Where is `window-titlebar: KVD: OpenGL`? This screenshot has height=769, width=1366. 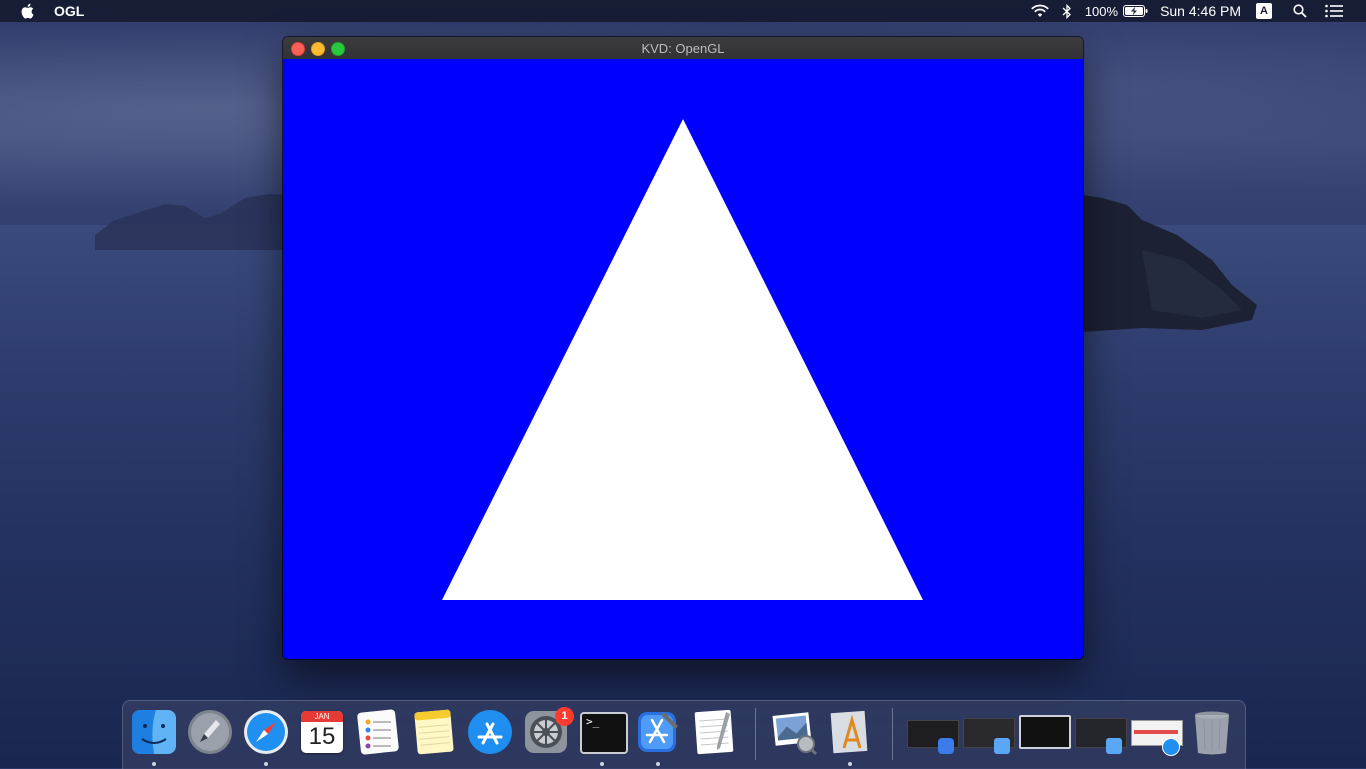 window-titlebar: KVD: OpenGL is located at coordinates (683, 48).